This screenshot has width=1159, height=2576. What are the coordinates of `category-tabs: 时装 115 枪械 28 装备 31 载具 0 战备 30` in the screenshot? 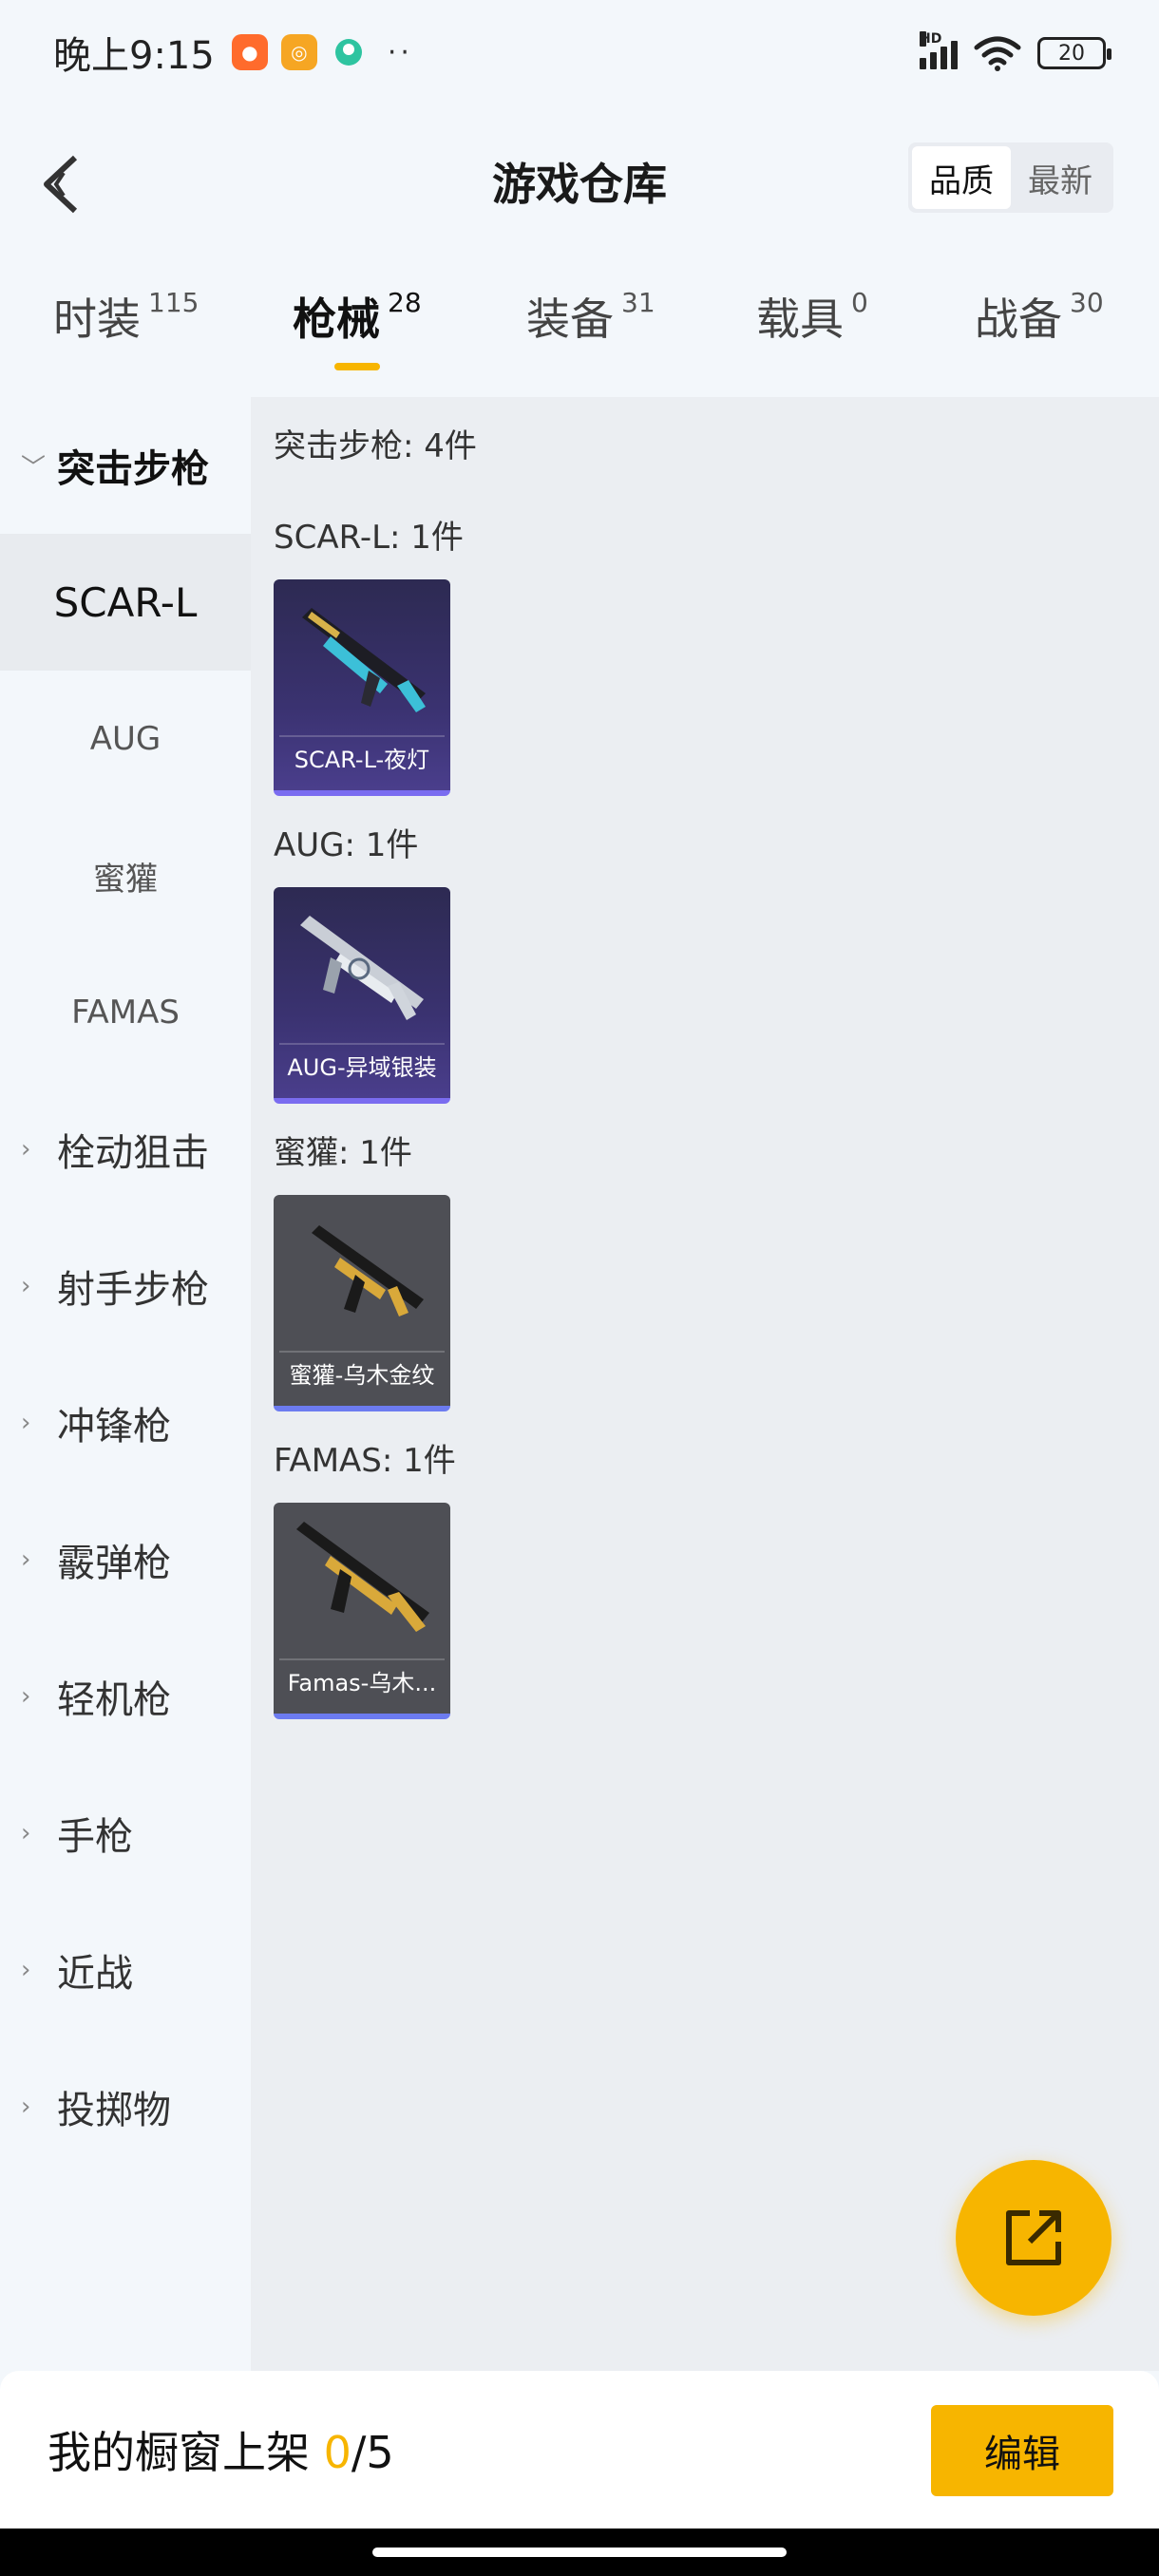 It's located at (579, 332).